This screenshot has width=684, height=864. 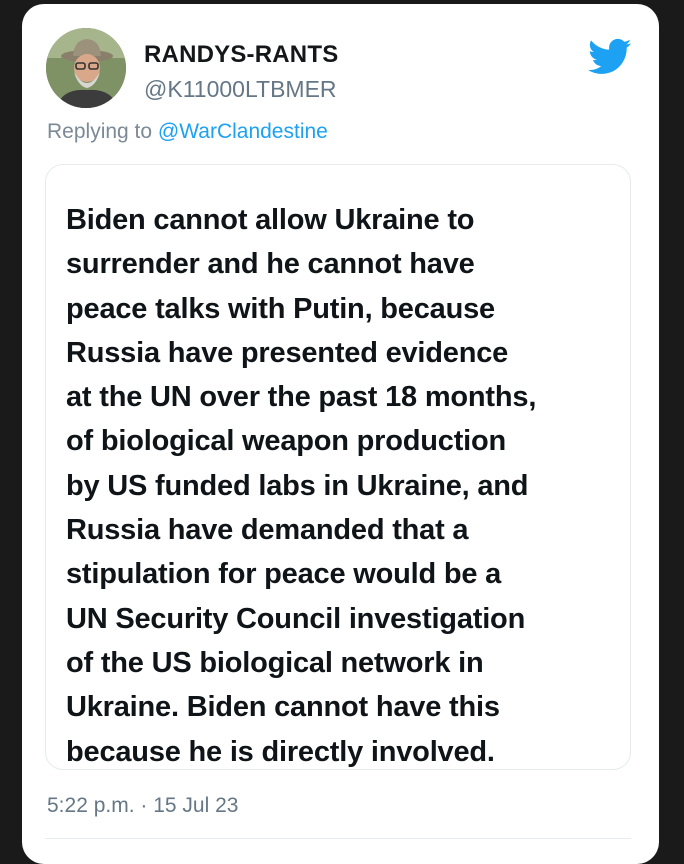 I want to click on display-name: RANDYS-RANTS, so click(x=241, y=55).